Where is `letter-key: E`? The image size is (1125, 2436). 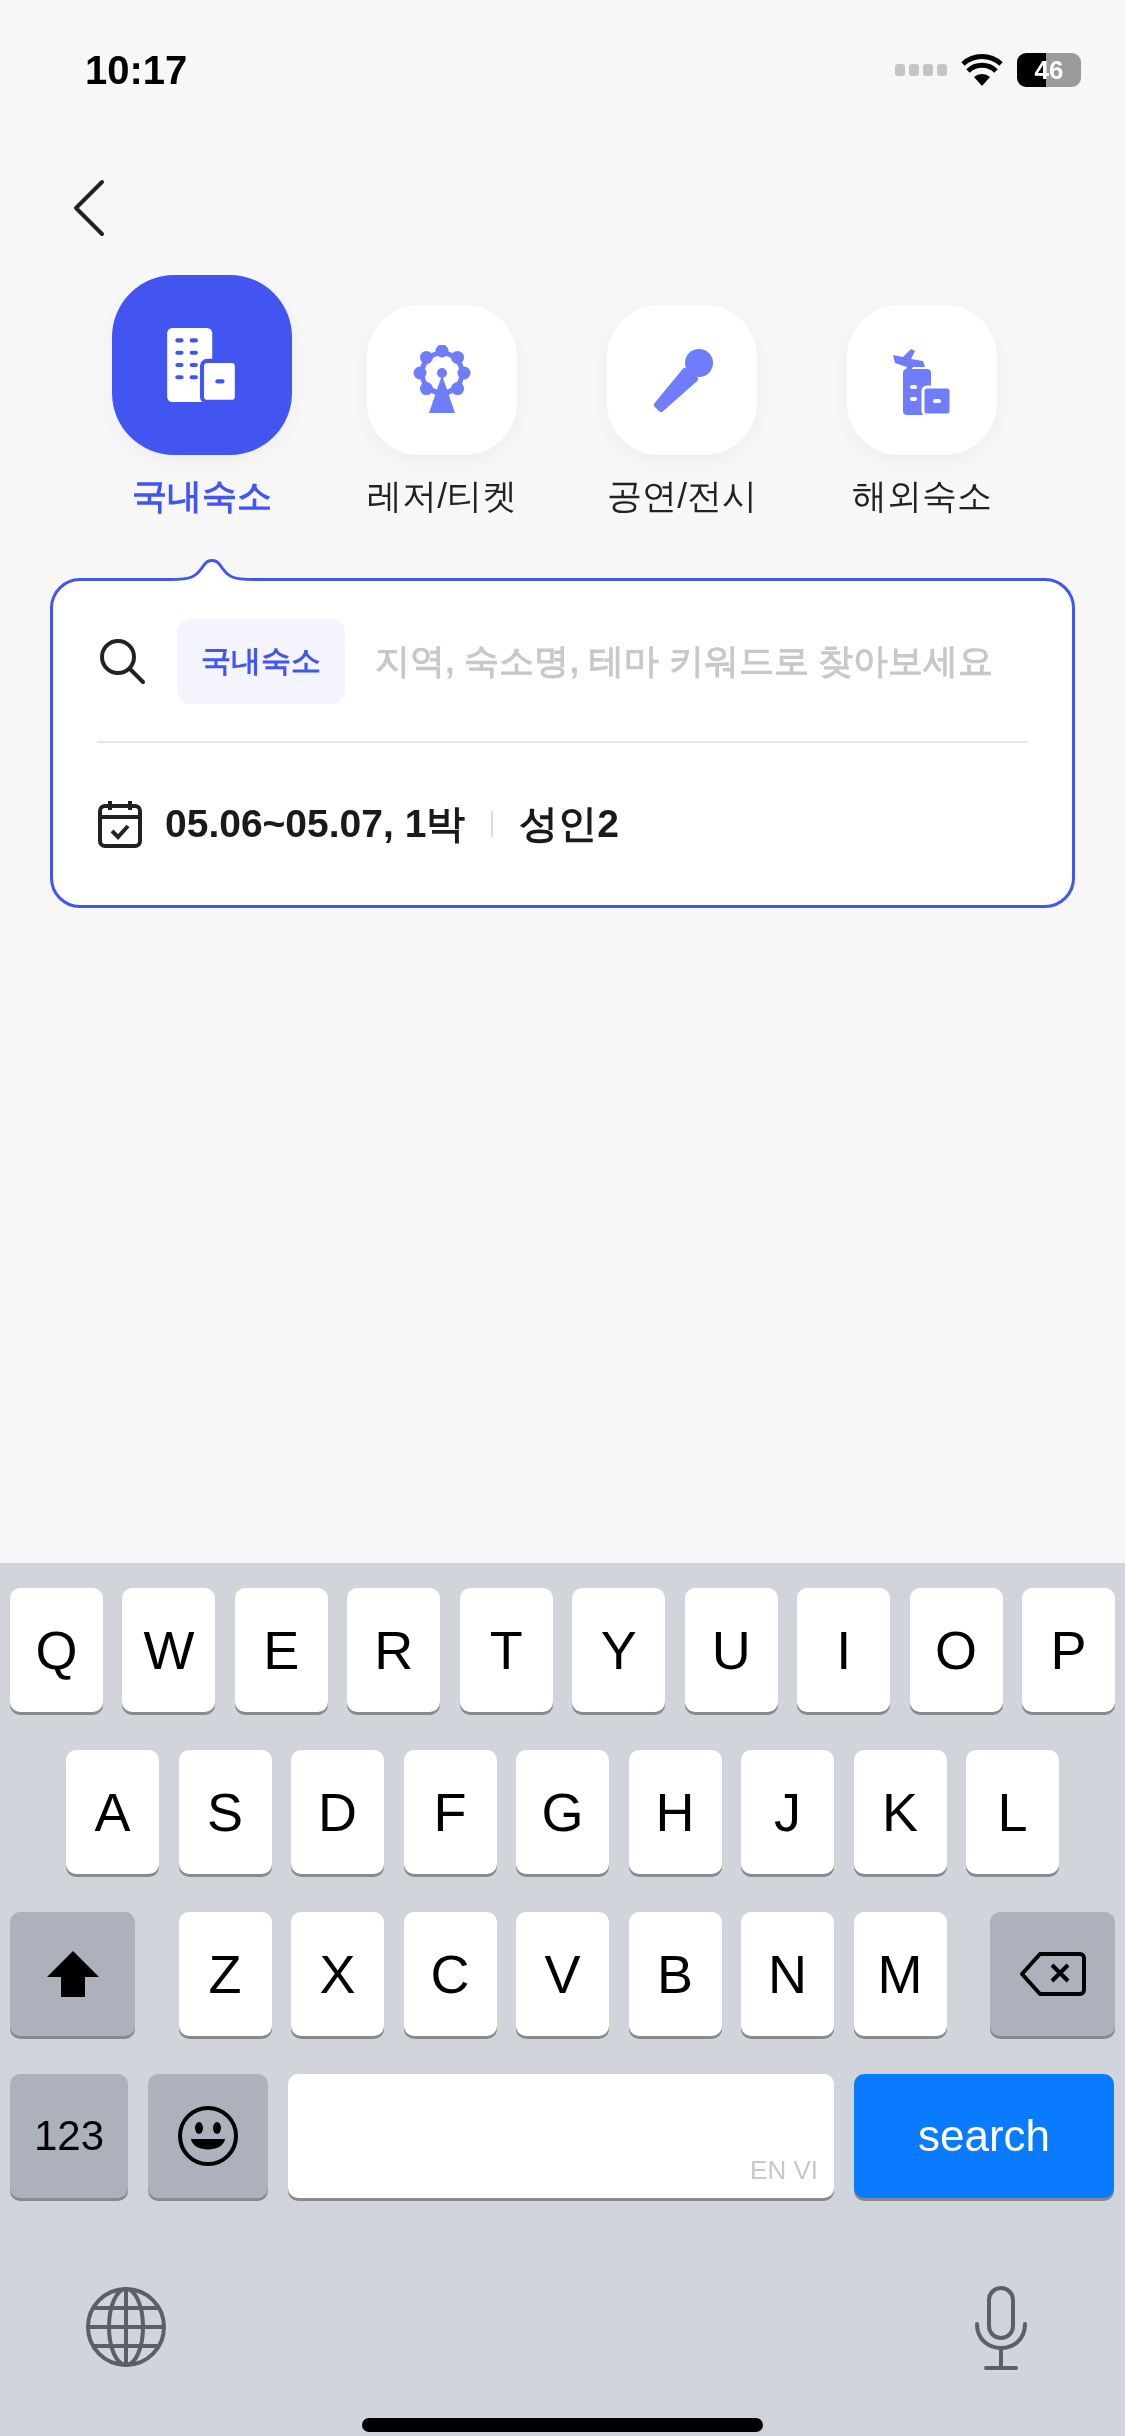
letter-key: E is located at coordinates (281, 1650).